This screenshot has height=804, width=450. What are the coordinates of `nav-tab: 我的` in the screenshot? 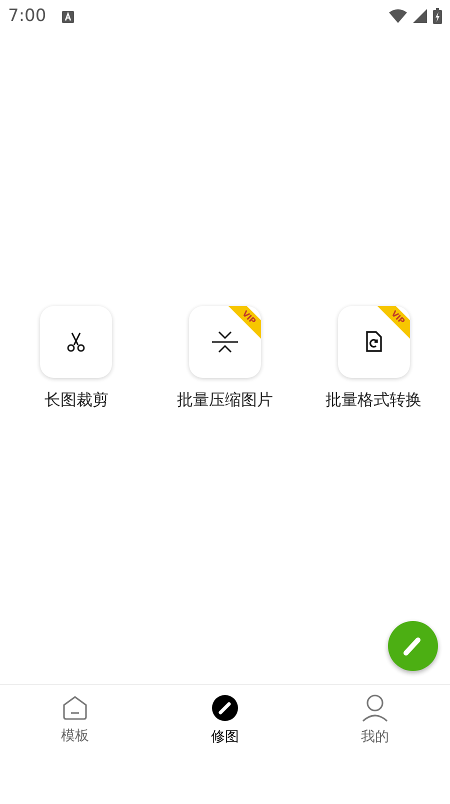 It's located at (375, 720).